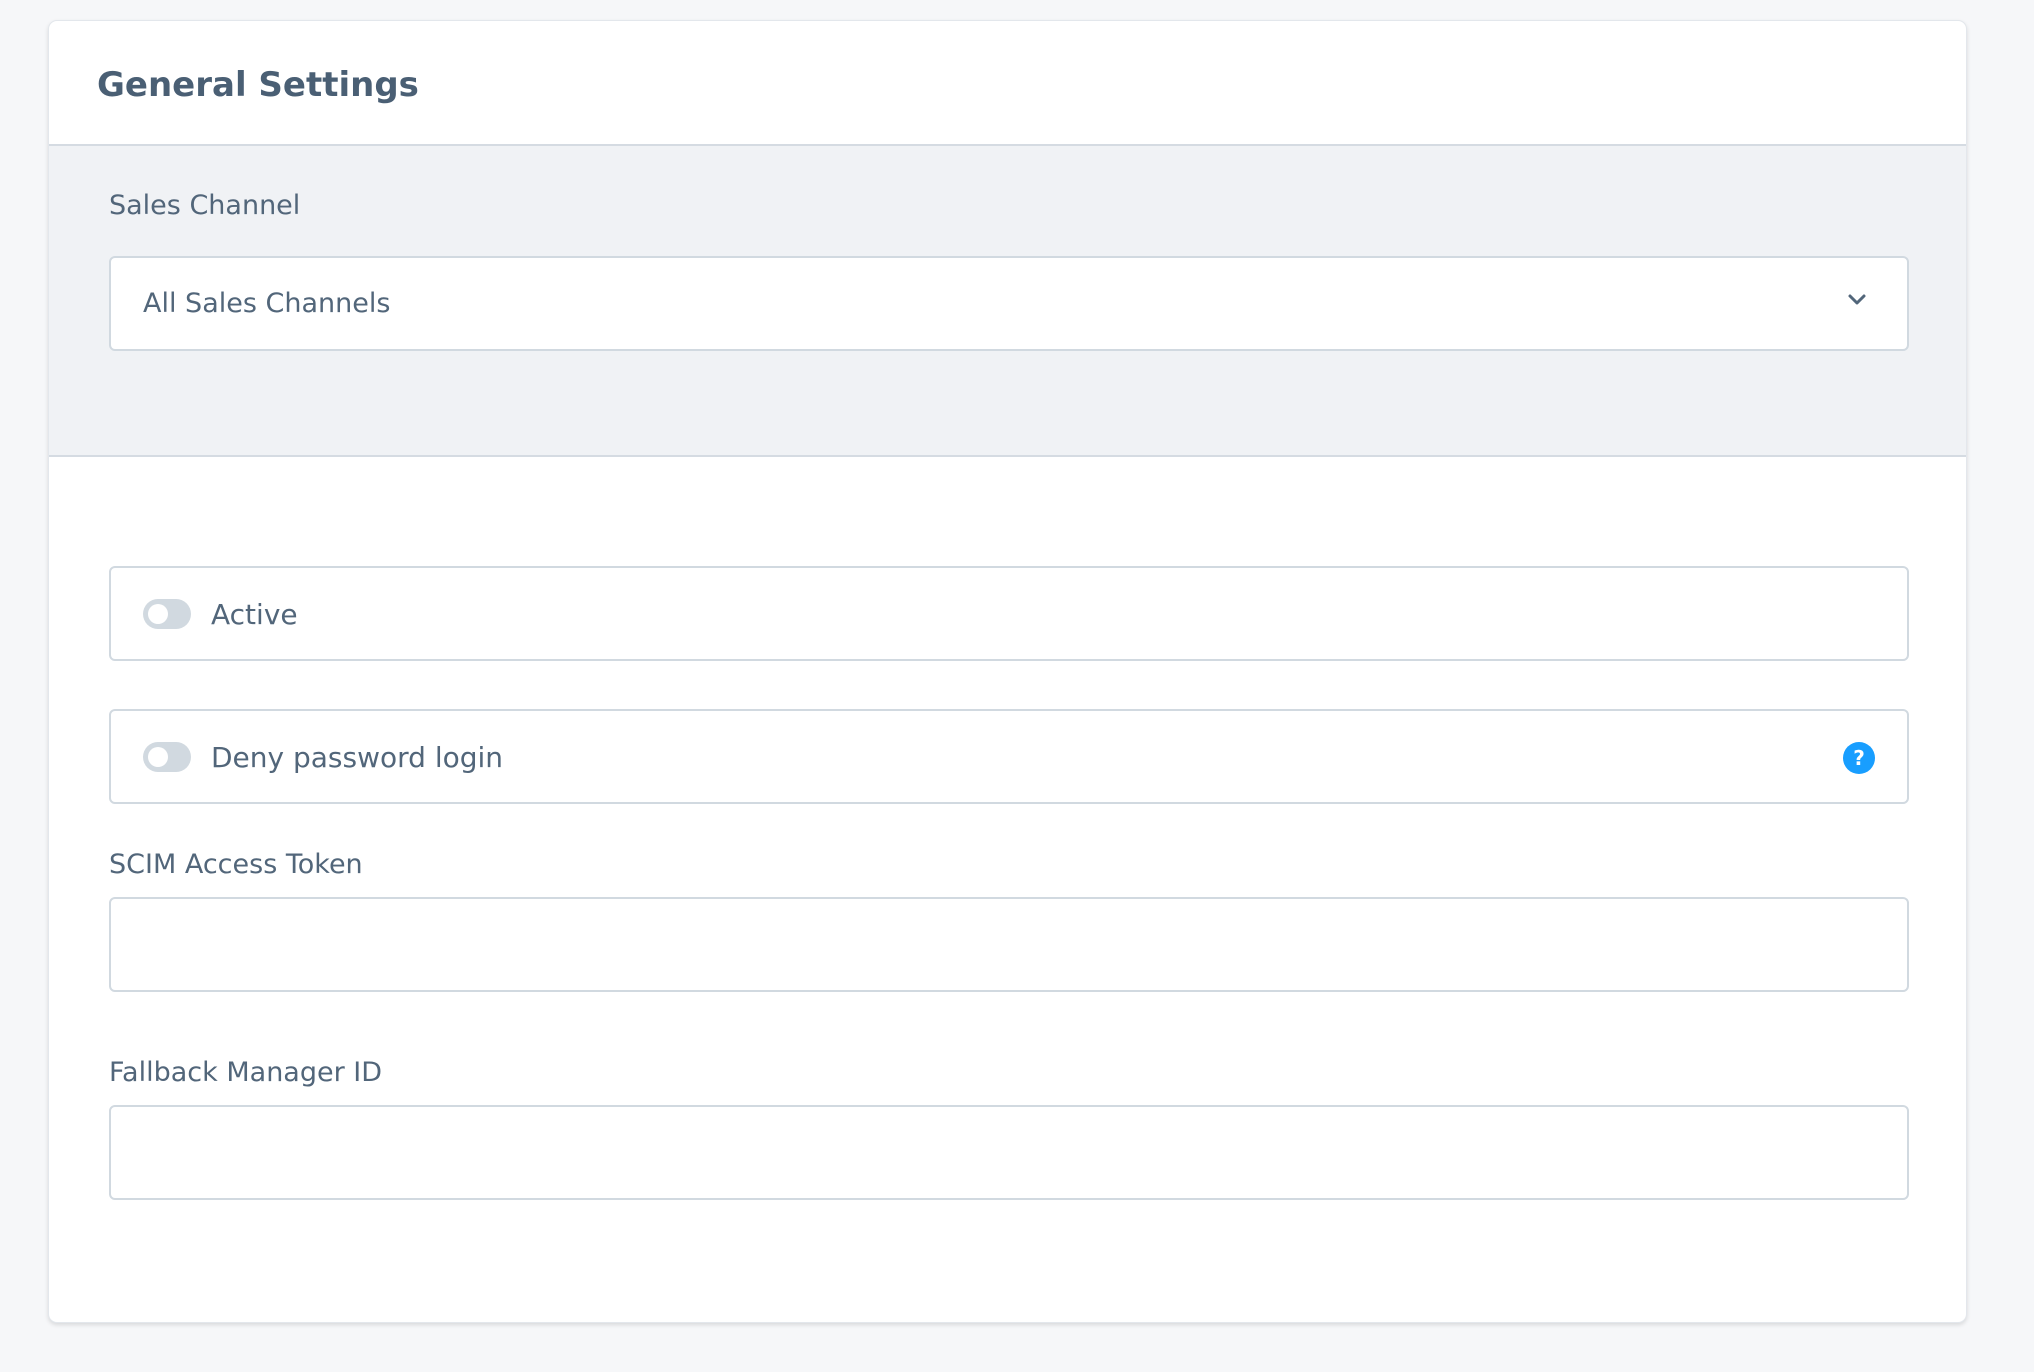  I want to click on deny-password-login-field: Deny password login ?, so click(1009, 756).